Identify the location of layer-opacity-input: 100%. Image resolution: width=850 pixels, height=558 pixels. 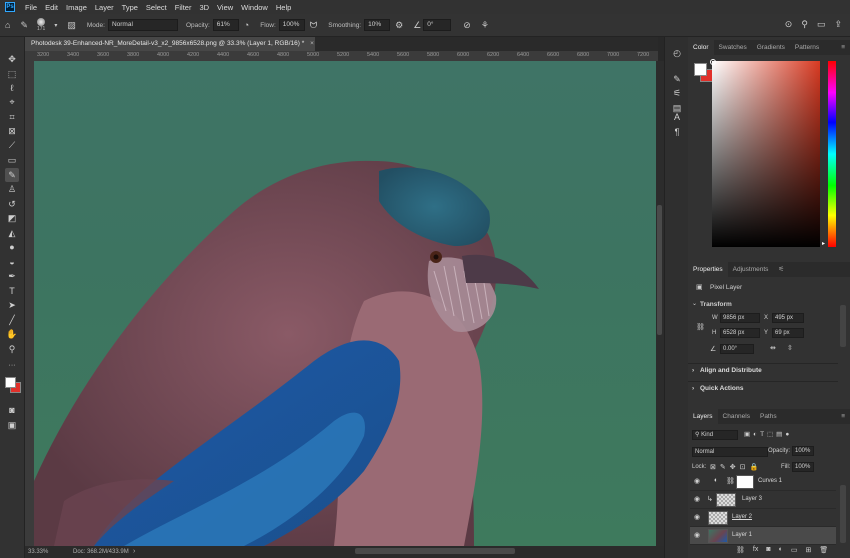
(803, 451).